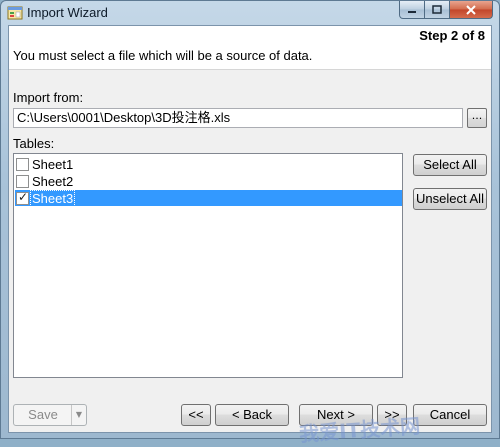 Image resolution: width=500 pixels, height=447 pixels. I want to click on unselect-all-button: Unselect All, so click(450, 199).